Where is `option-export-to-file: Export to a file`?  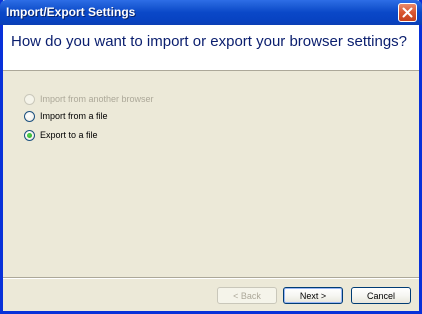 option-export-to-file: Export to a file is located at coordinates (61, 135).